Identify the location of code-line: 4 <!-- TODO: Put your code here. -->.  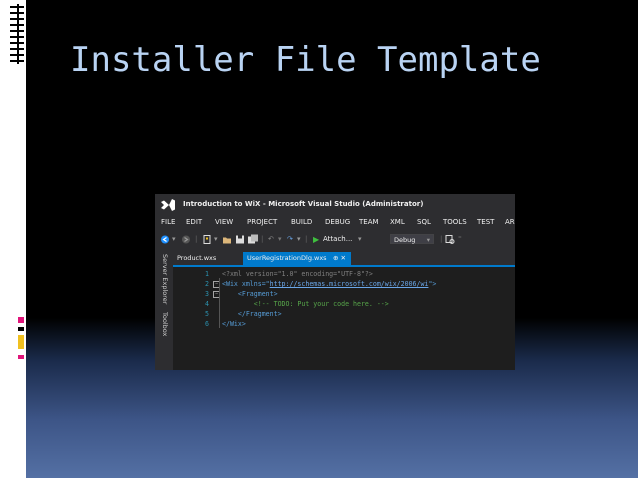
(344, 304).